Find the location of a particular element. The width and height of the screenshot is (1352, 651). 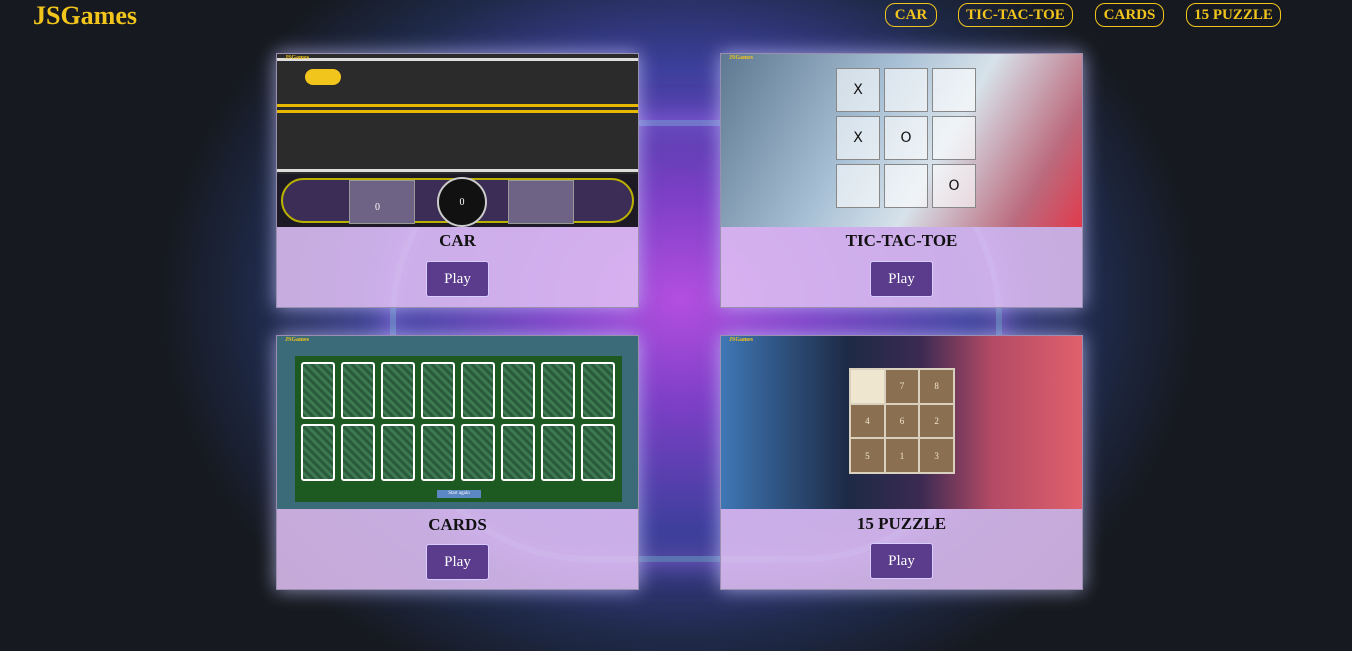

puzzle-board: 7 8 4 6 2 5 1 3 is located at coordinates (902, 421).